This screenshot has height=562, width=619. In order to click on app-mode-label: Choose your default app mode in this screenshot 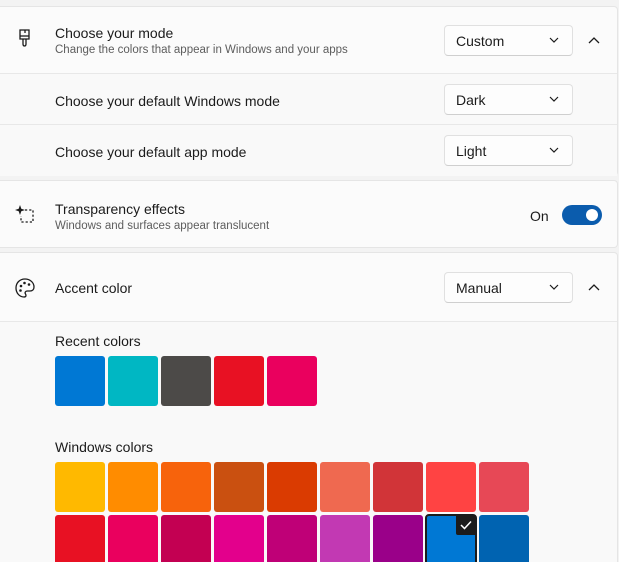, I will do `click(151, 152)`.